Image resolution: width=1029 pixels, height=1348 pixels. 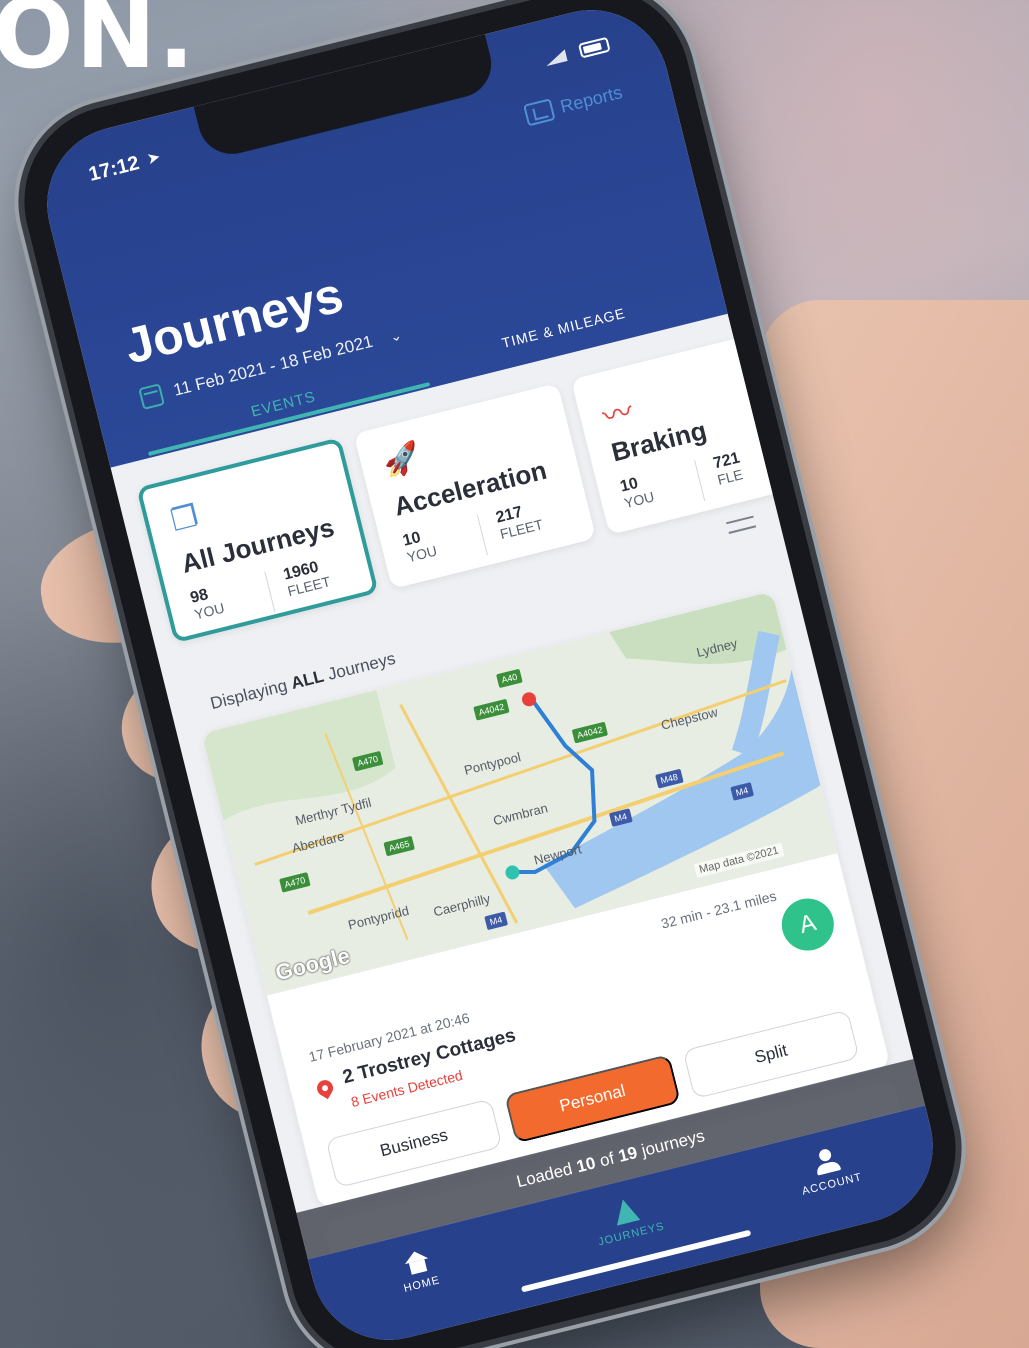 What do you see at coordinates (539, 112) in the screenshot?
I see `reports-icon` at bounding box center [539, 112].